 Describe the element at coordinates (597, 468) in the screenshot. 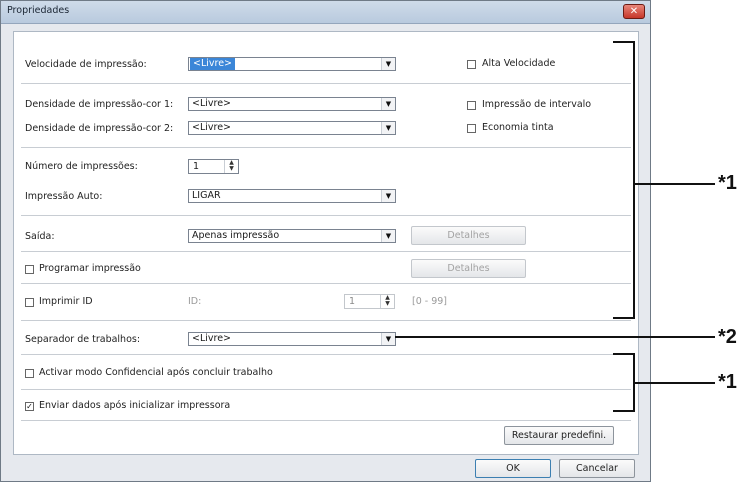

I see `cancel-button: Cancelar` at that location.